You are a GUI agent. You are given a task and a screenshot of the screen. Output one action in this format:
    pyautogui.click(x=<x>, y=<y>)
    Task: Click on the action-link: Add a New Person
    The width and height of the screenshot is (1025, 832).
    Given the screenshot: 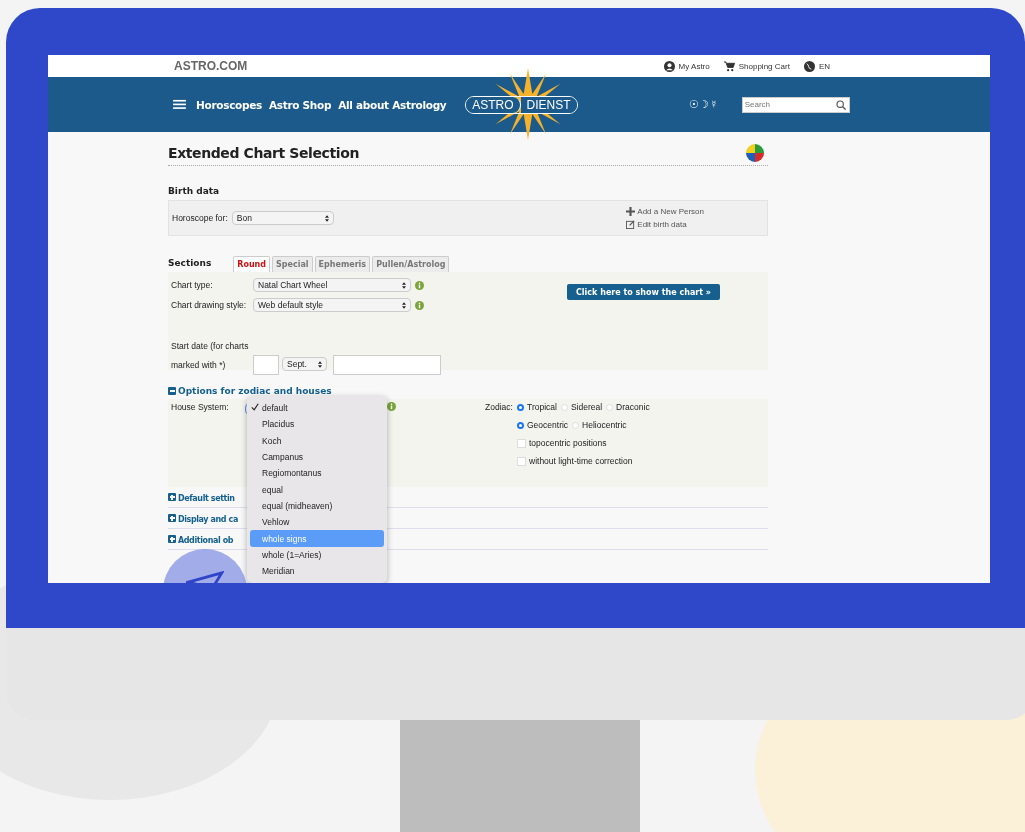 What is the action you would take?
    pyautogui.click(x=665, y=211)
    